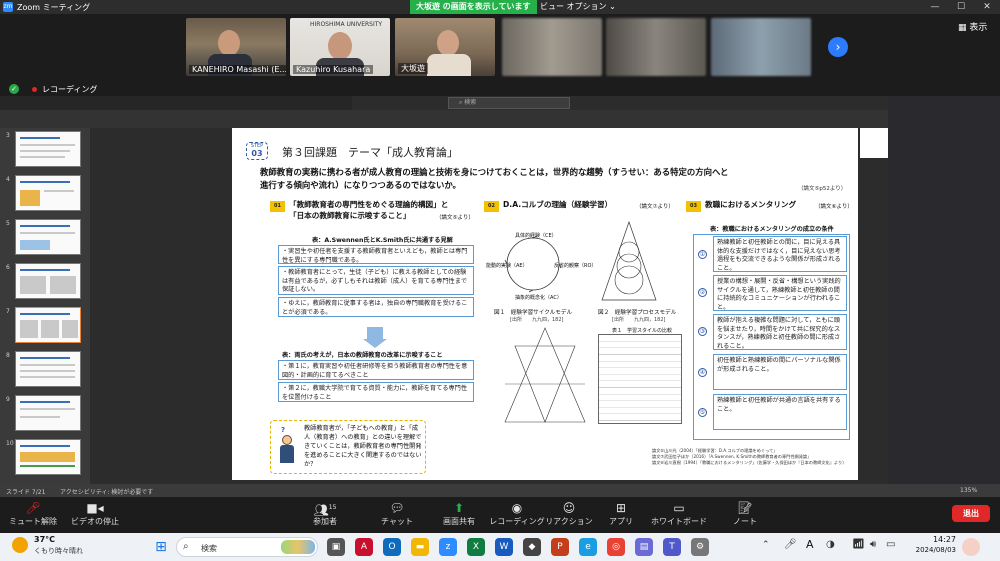  Describe the element at coordinates (962, 28) in the screenshot. I see `grid-icon: ▦` at that location.